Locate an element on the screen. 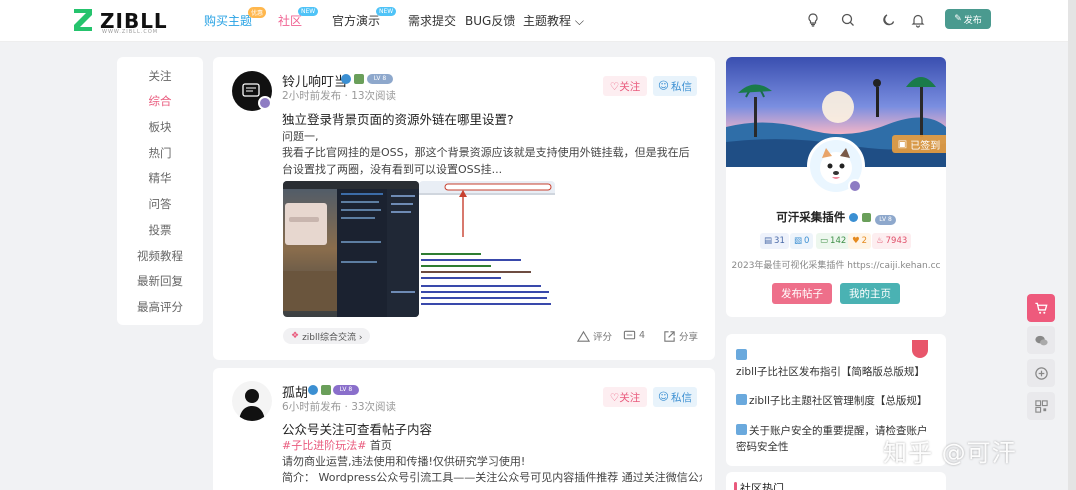  comment-action: 4 is located at coordinates (634, 335).